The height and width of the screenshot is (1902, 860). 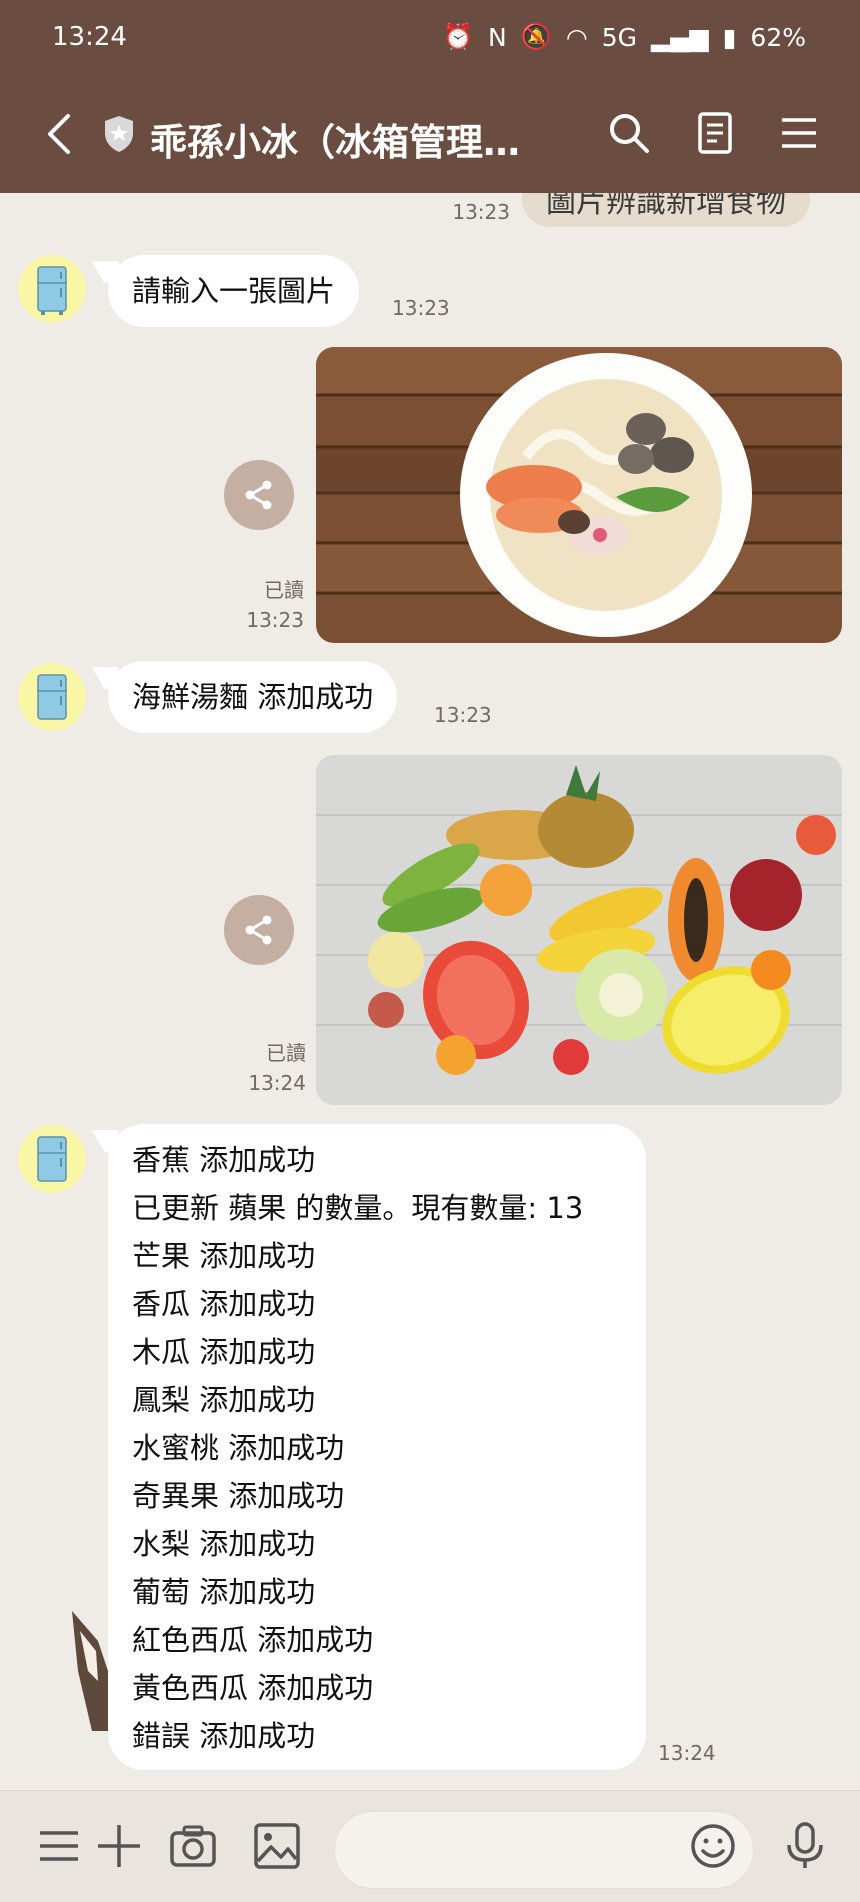 I want to click on bot-message-text: 海鮮湯麵 添加成功, so click(x=253, y=697).